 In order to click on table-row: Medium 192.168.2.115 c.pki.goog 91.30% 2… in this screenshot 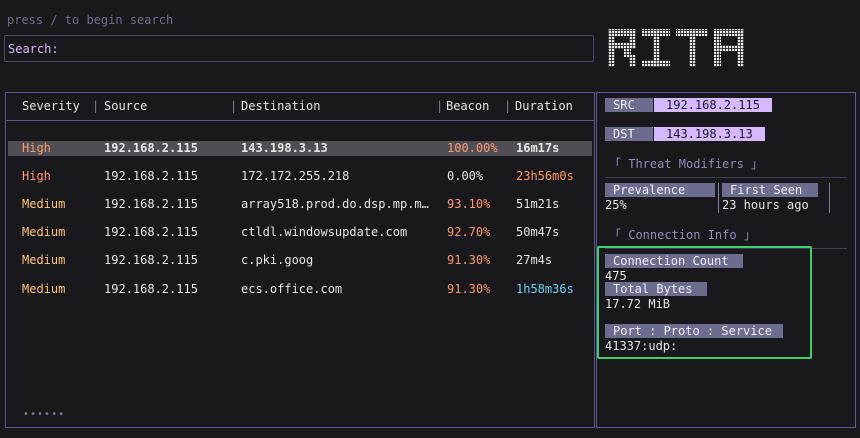, I will do `click(300, 260)`.